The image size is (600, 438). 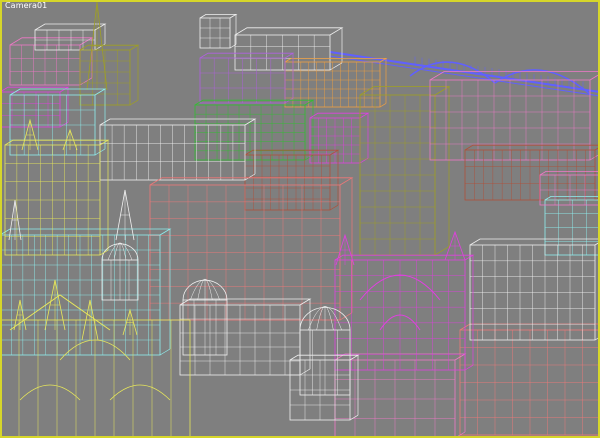 What do you see at coordinates (178, 149) in the screenshot?
I see `white-arcade-building` at bounding box center [178, 149].